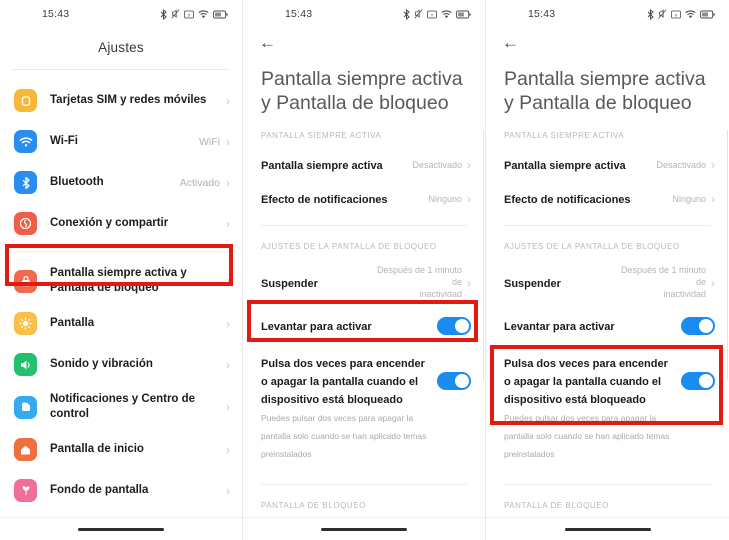 The width and height of the screenshot is (729, 540). What do you see at coordinates (121, 141) in the screenshot?
I see `sidebar-item-wifi: Wi-Fi WiFi ›` at bounding box center [121, 141].